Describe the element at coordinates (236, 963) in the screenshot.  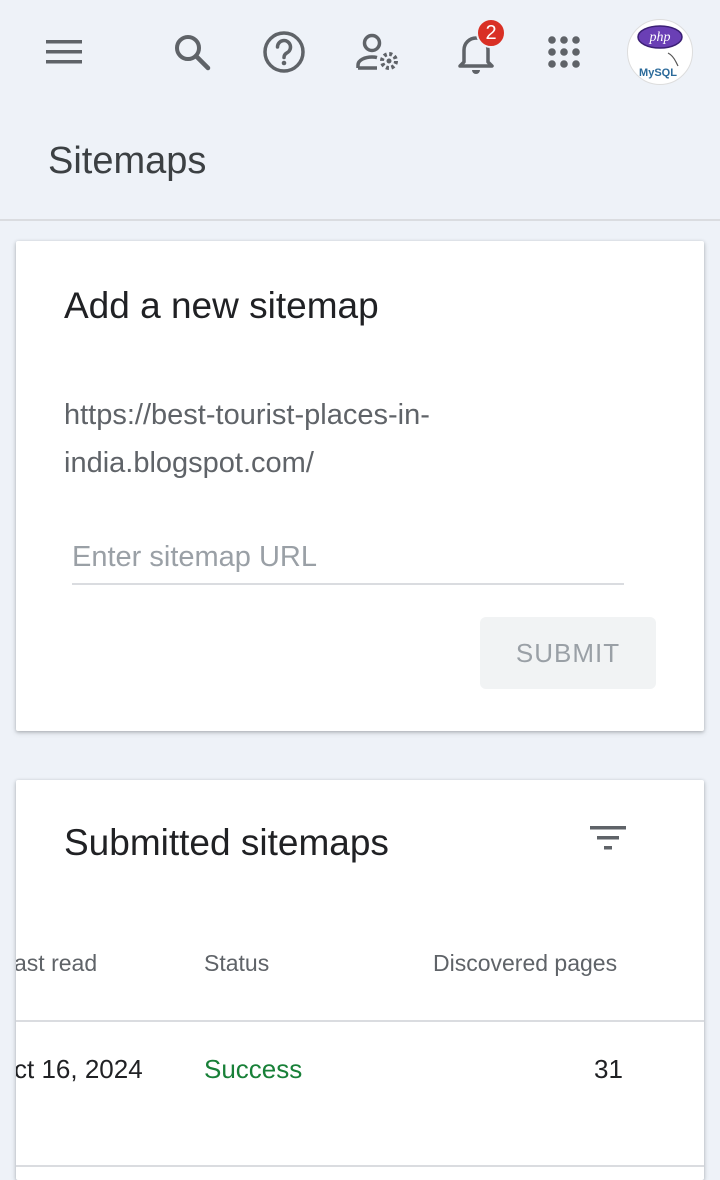
I see `column-status: Status` at that location.